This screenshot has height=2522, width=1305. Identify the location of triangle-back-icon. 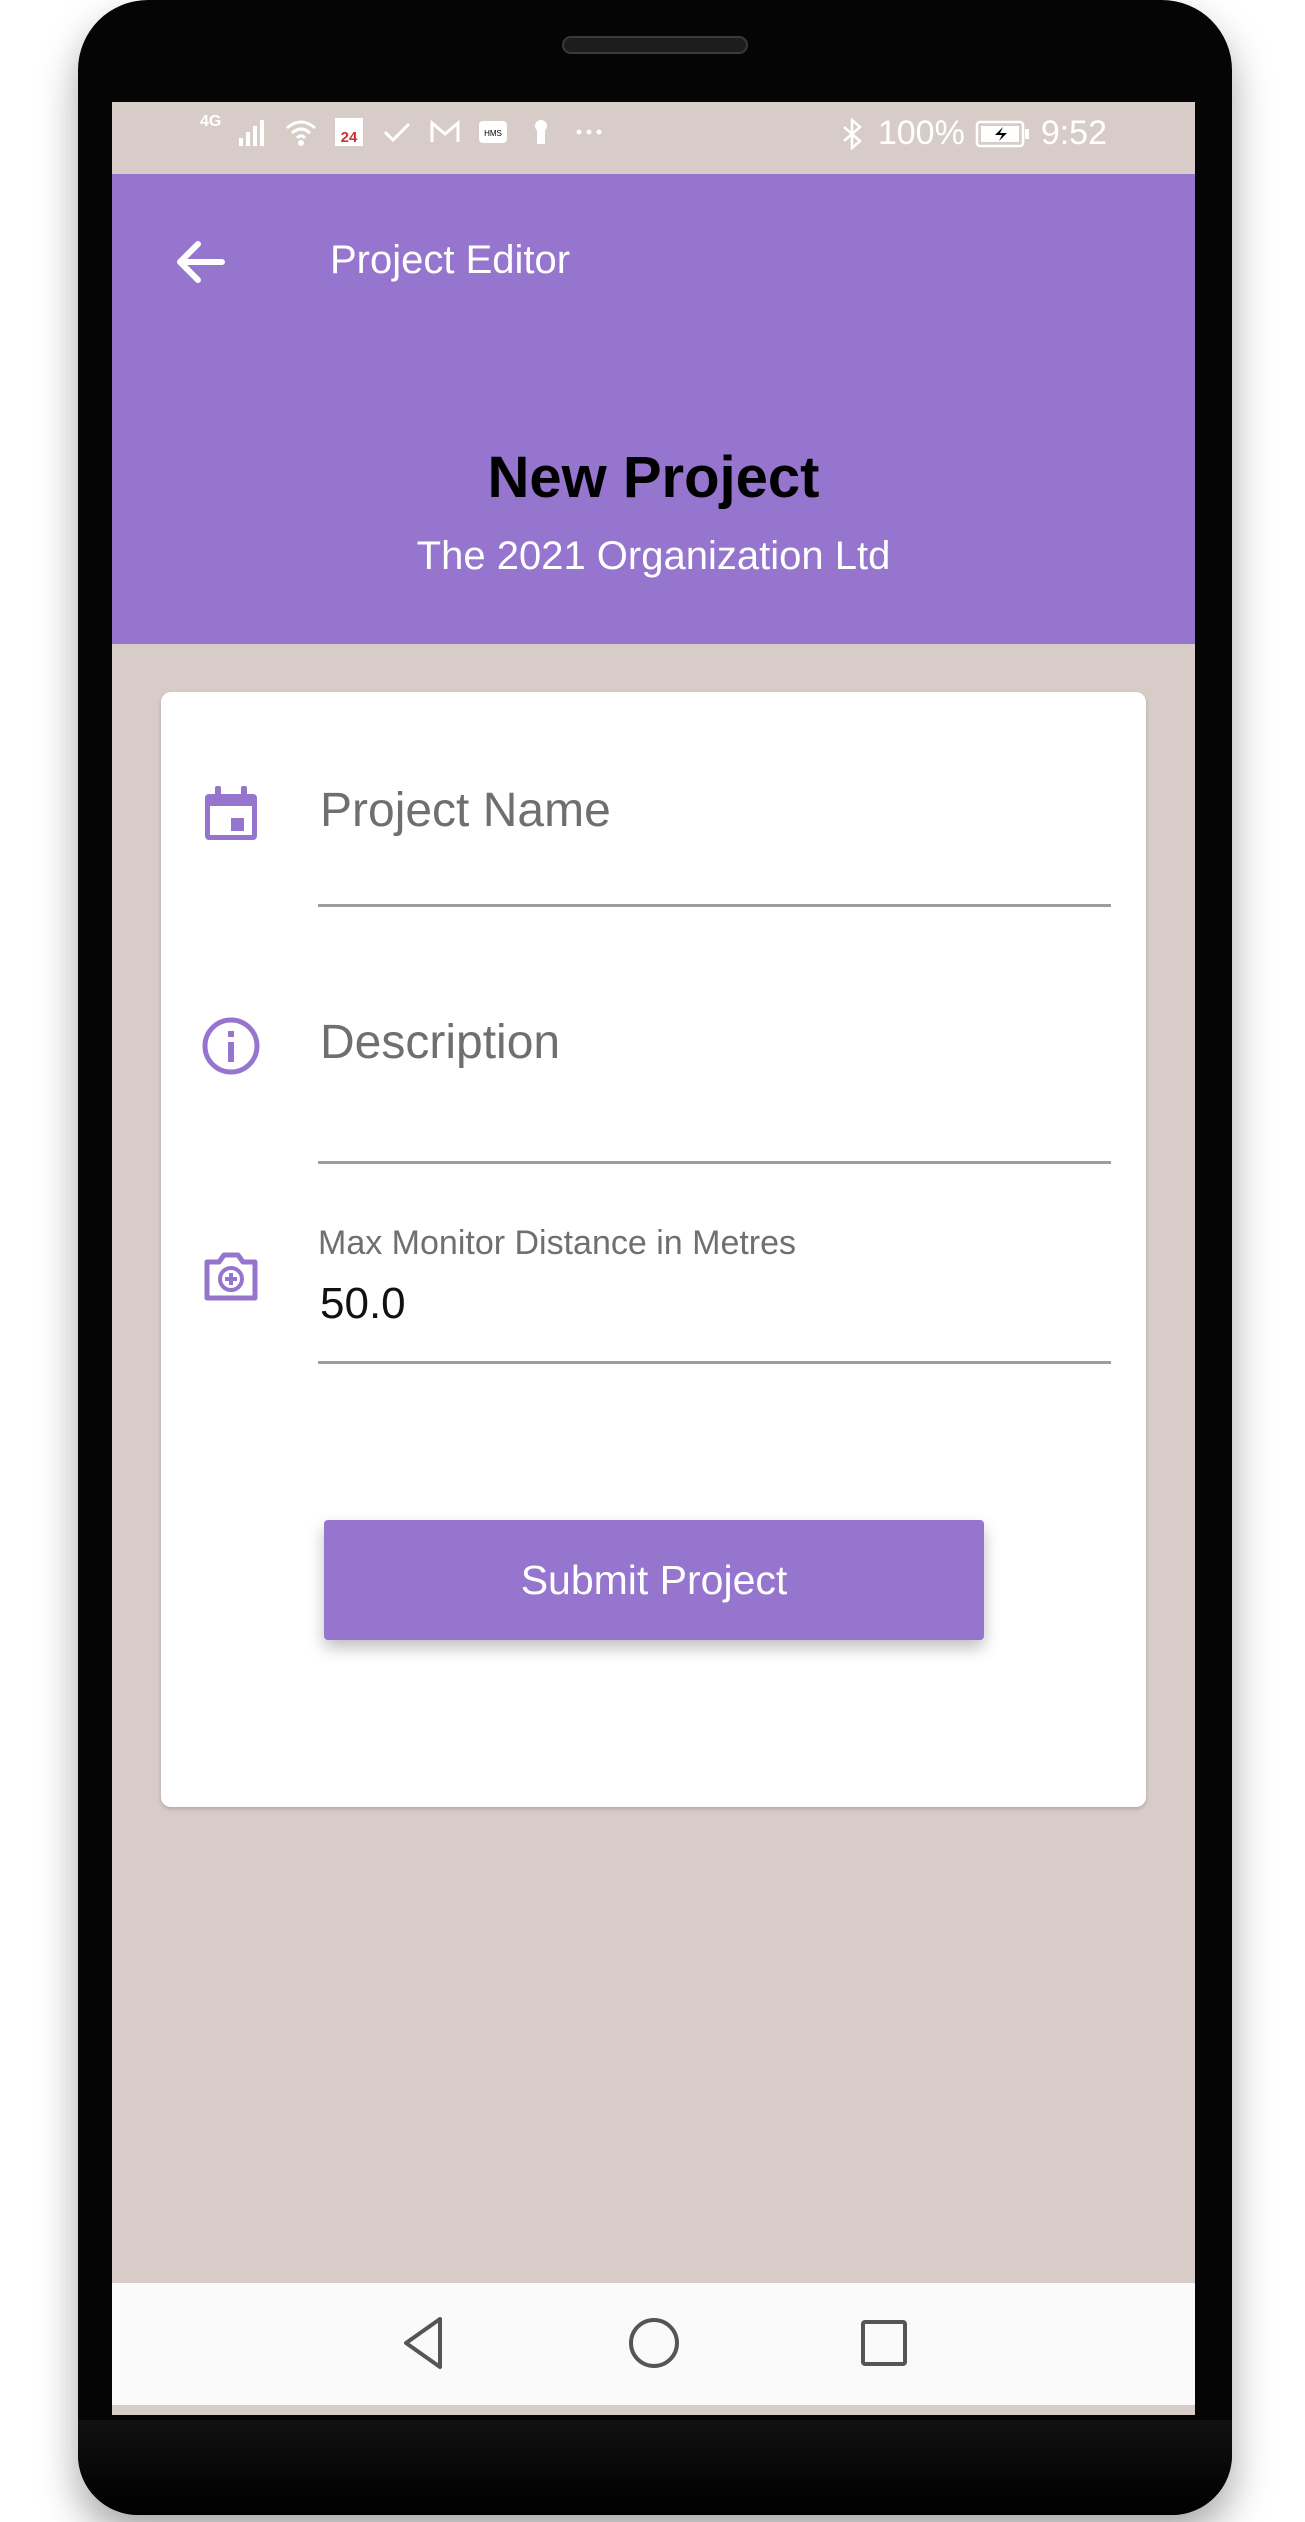
(424, 2343).